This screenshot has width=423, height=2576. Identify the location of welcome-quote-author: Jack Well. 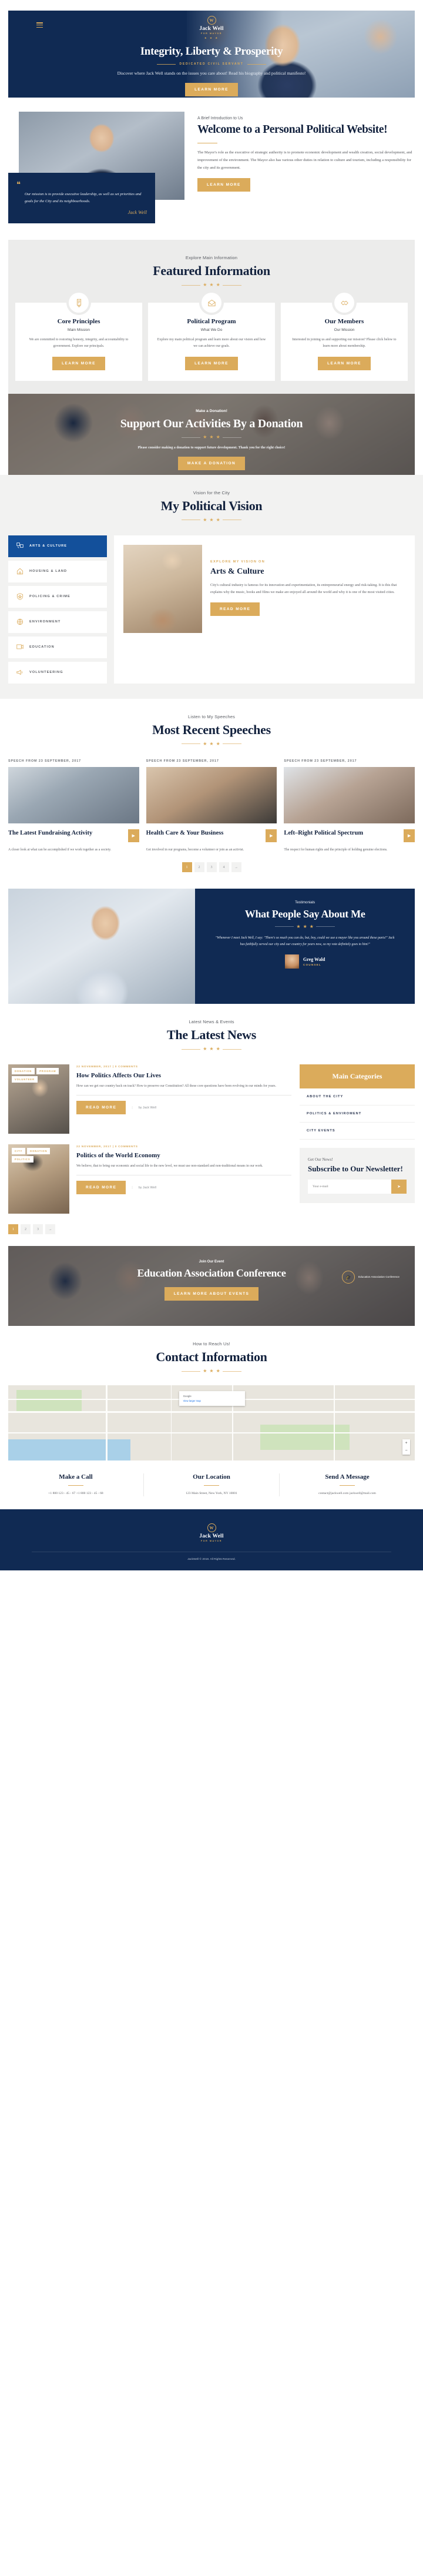
(137, 212).